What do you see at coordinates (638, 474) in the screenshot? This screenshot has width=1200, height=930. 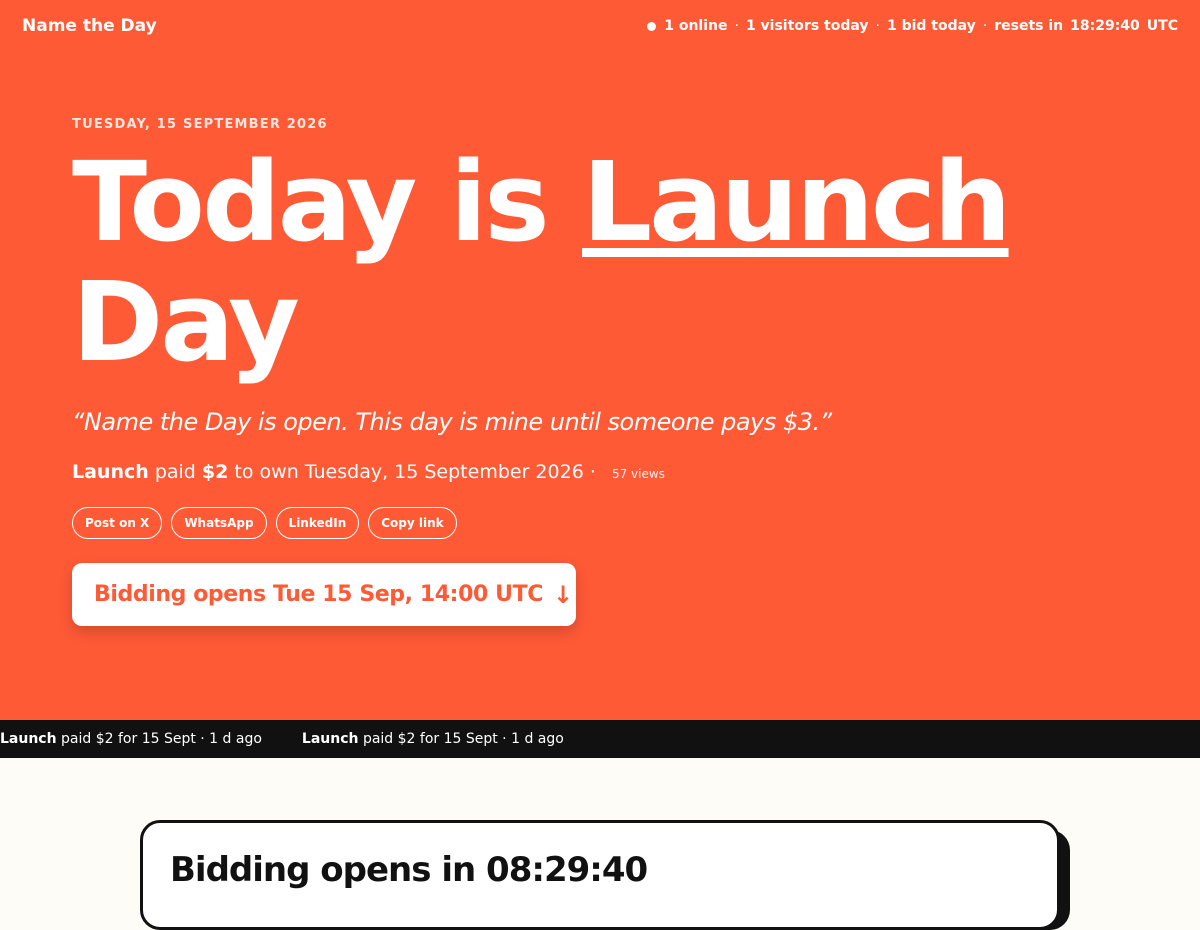 I see `view-count: 57 views` at bounding box center [638, 474].